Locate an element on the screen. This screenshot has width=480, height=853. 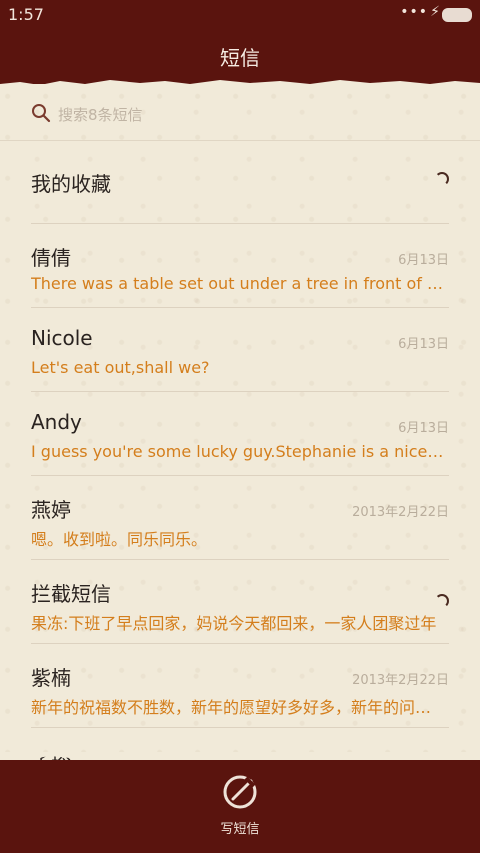
contact-name: 拦截短信 is located at coordinates (71, 594).